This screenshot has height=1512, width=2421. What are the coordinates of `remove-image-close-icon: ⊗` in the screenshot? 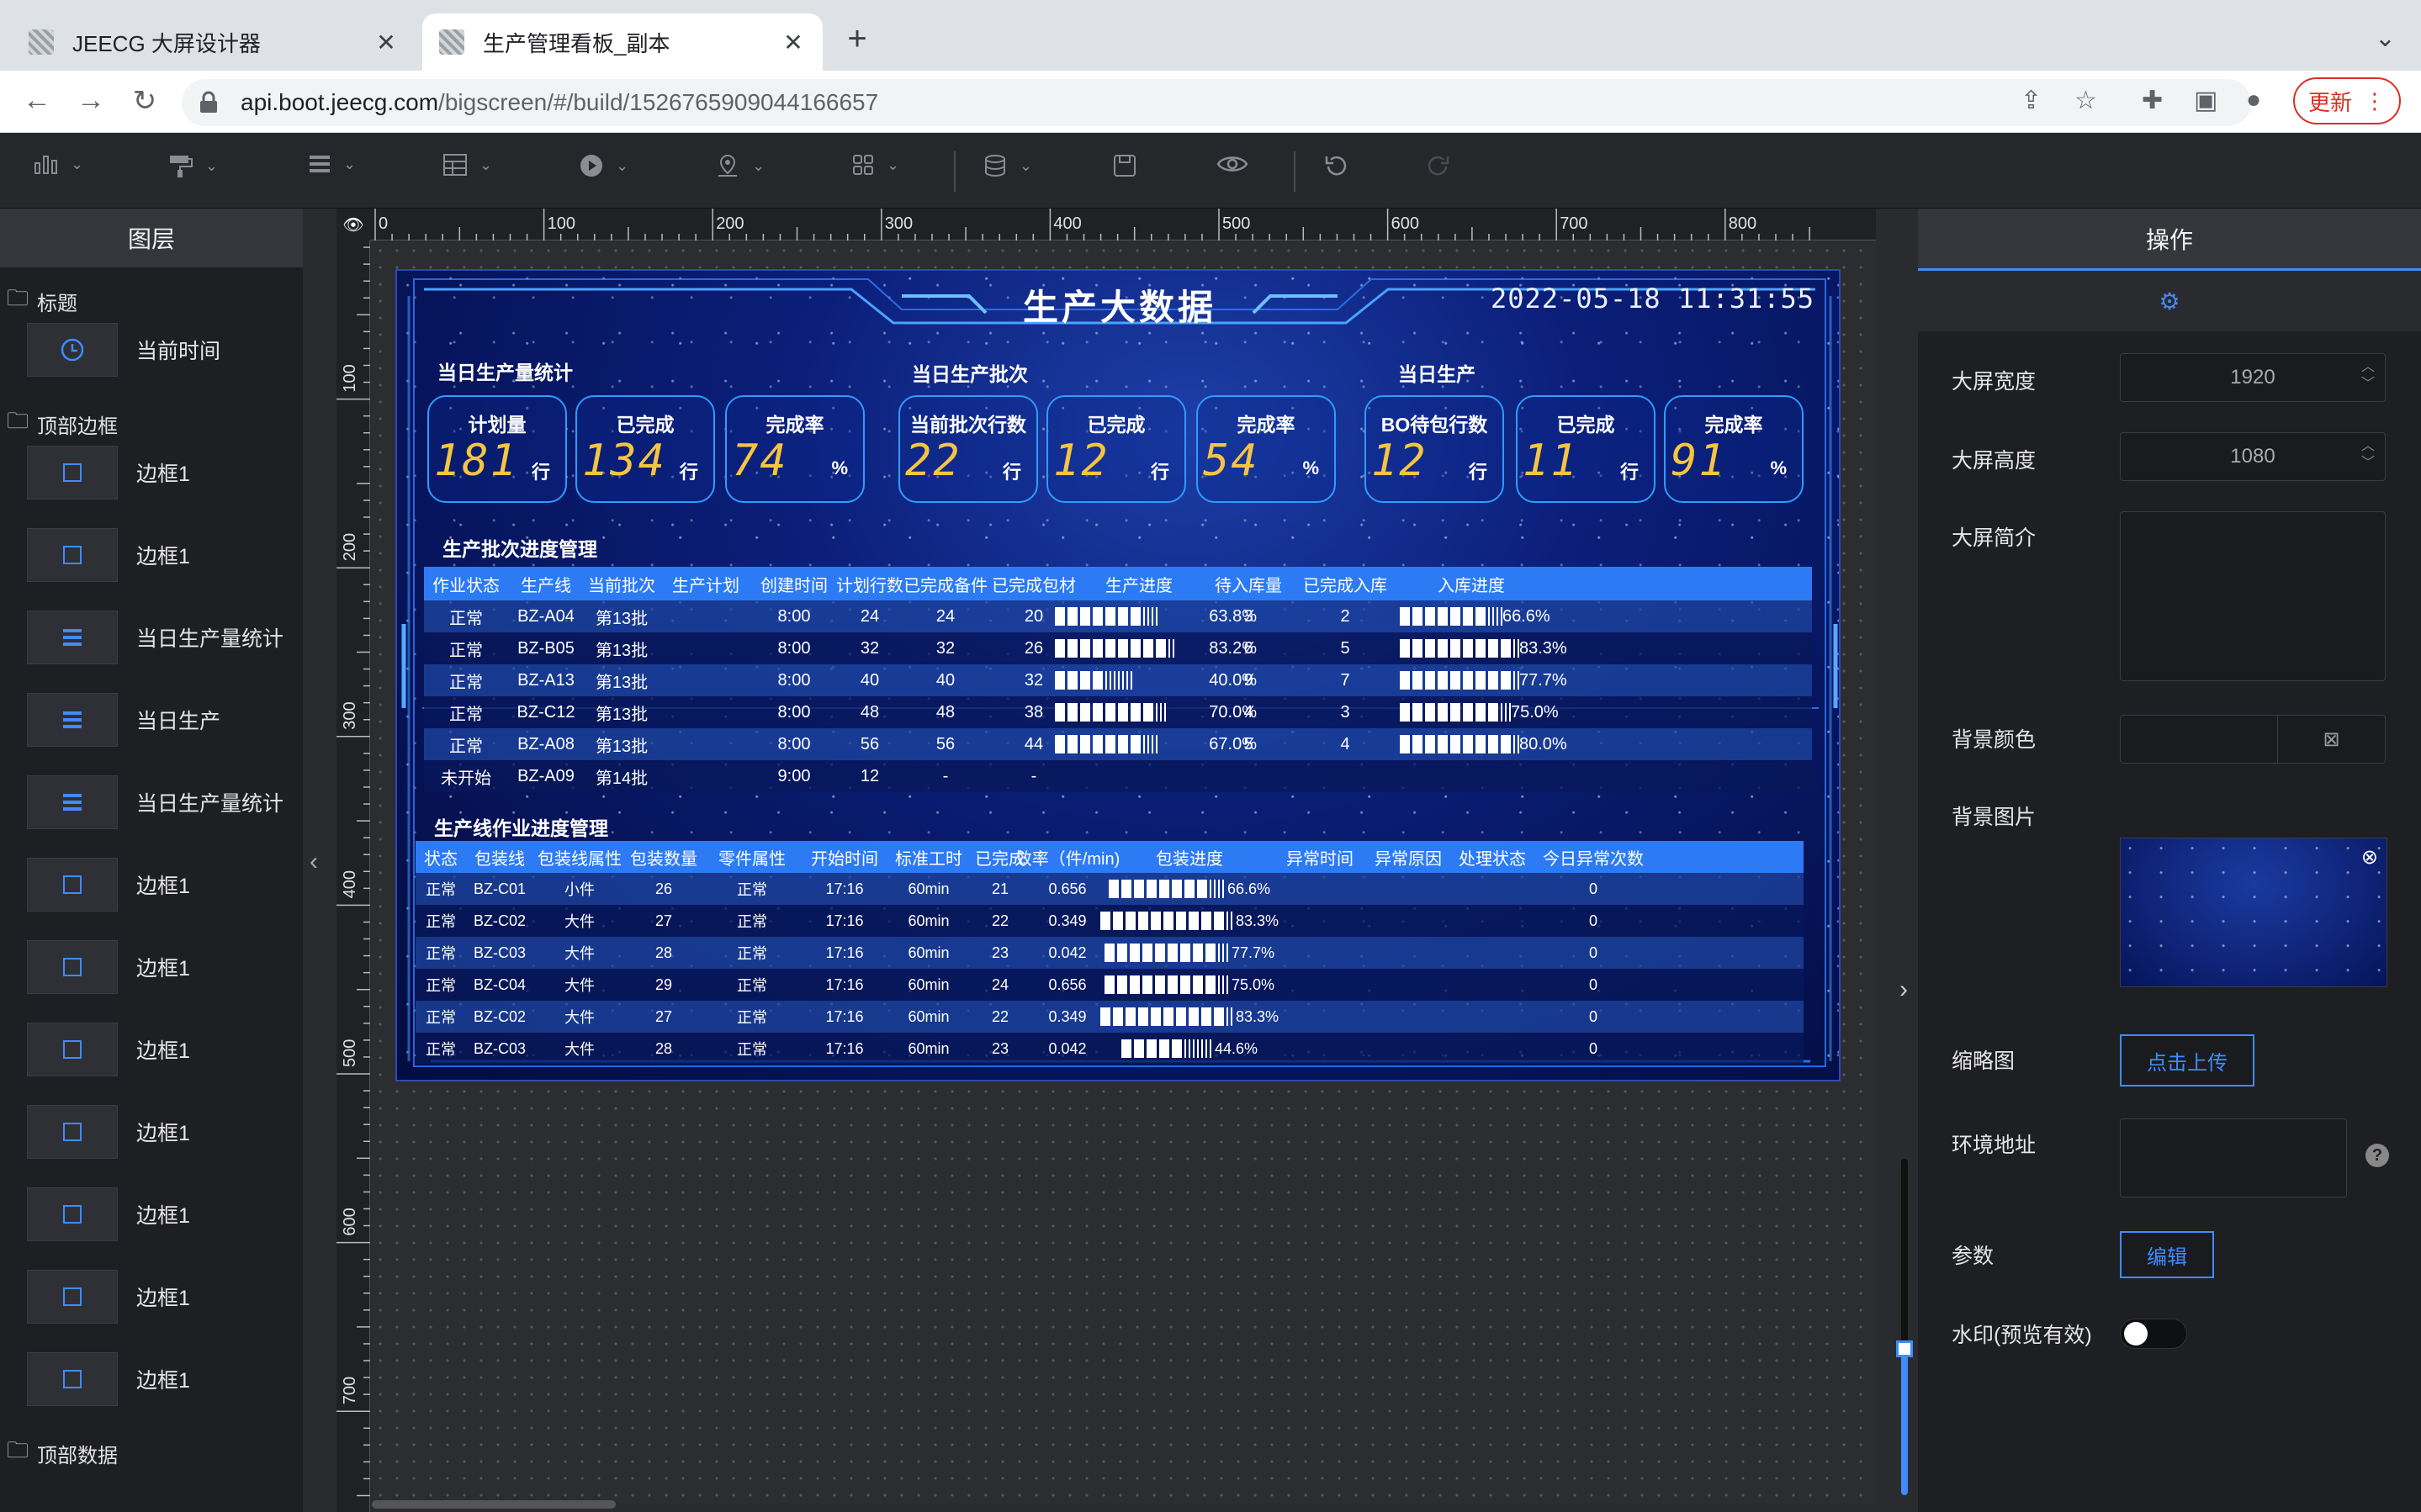 It's located at (2370, 857).